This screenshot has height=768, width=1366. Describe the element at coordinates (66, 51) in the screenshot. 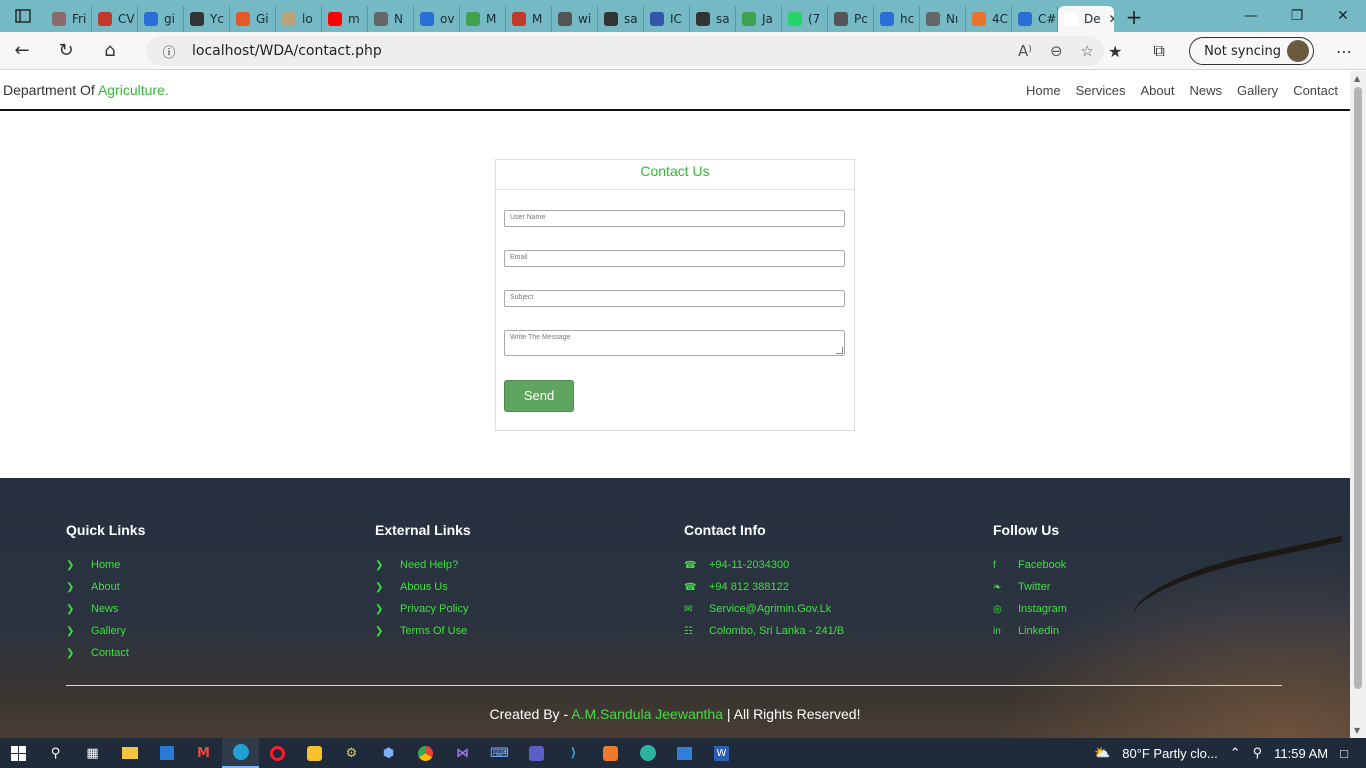

I see `refresh-button: ↻` at that location.